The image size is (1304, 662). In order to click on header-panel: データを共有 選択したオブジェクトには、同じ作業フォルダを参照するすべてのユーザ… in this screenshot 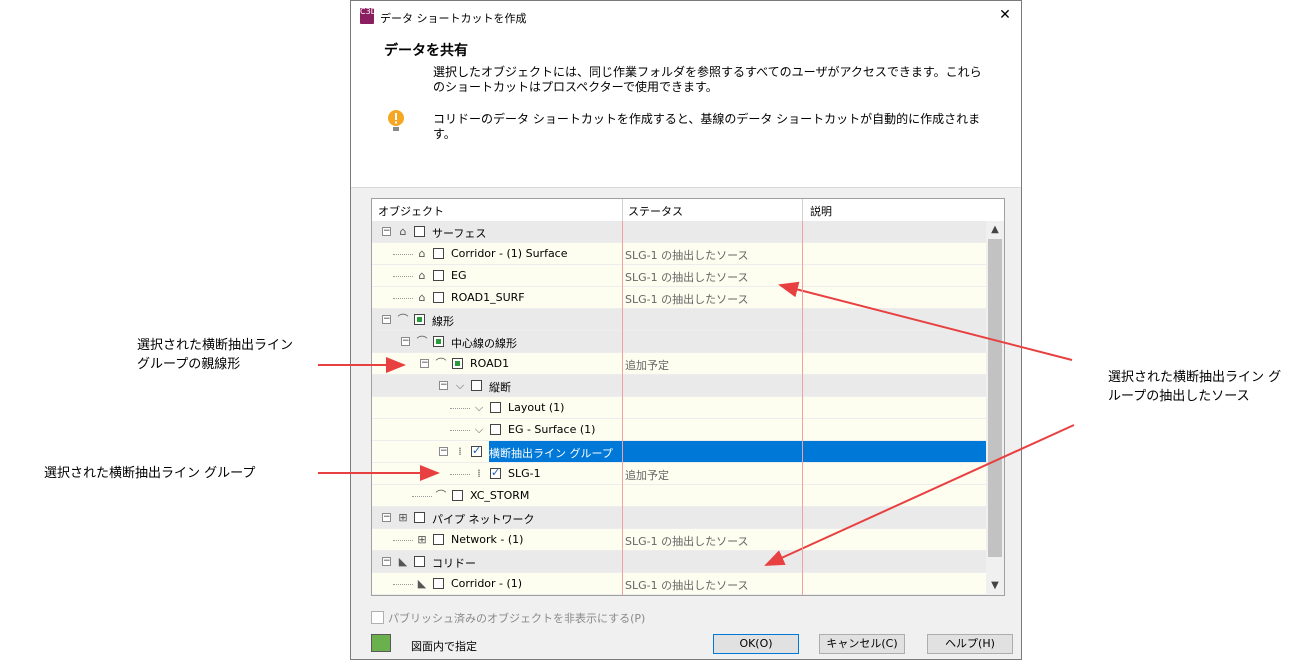, I will do `click(686, 109)`.